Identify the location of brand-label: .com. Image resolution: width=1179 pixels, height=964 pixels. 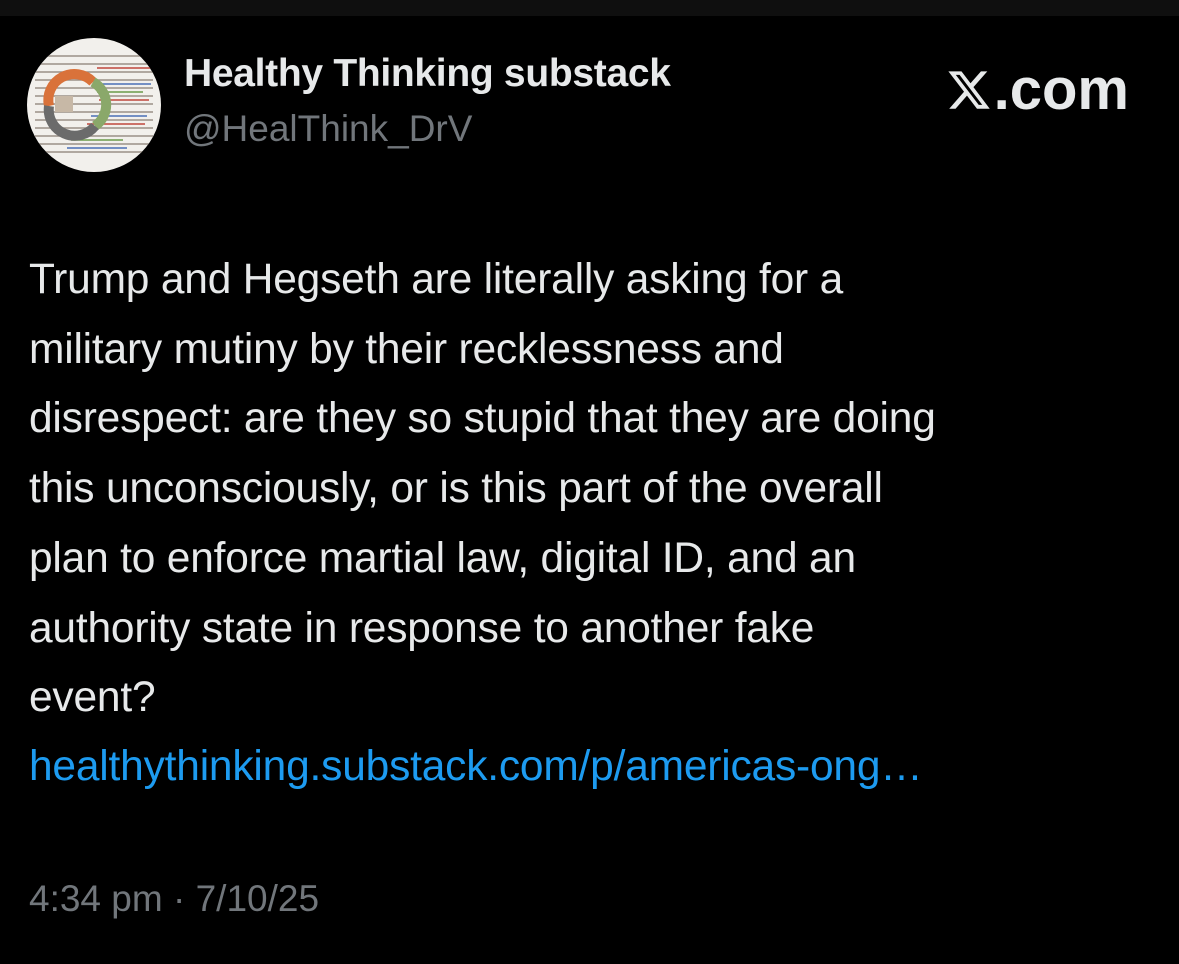
(1061, 89).